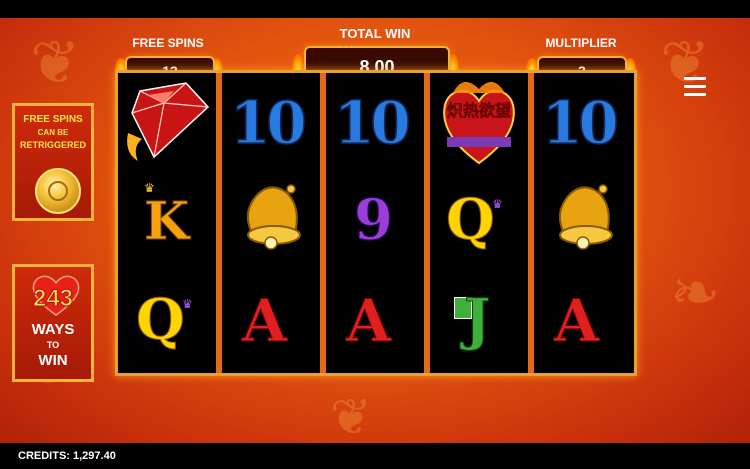 The width and height of the screenshot is (750, 469). I want to click on retrigger-line1: FREE SPINS, so click(53, 119).